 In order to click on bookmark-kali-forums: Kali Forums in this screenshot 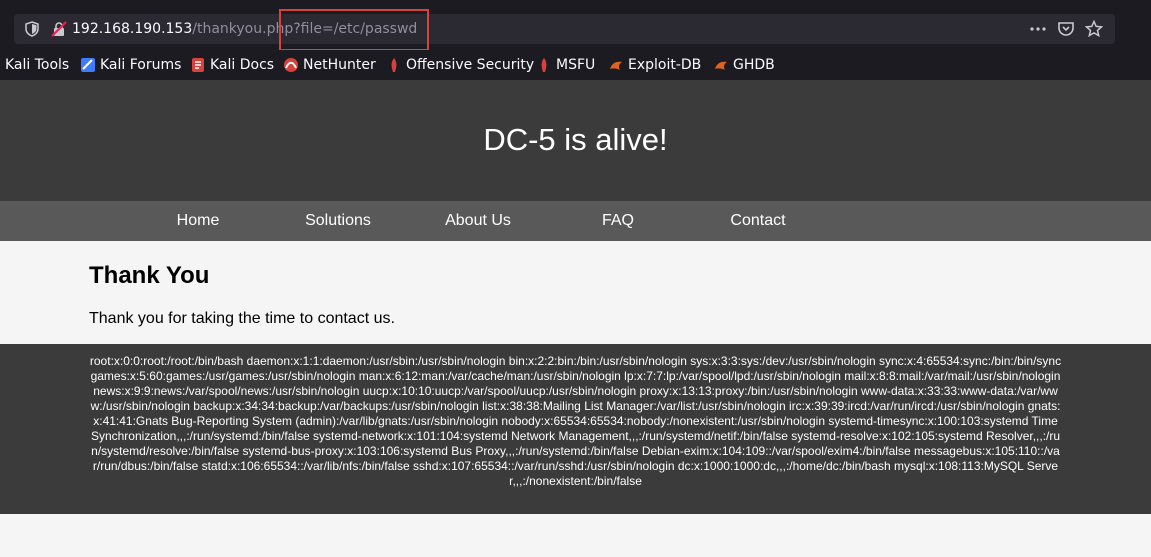, I will do `click(130, 65)`.